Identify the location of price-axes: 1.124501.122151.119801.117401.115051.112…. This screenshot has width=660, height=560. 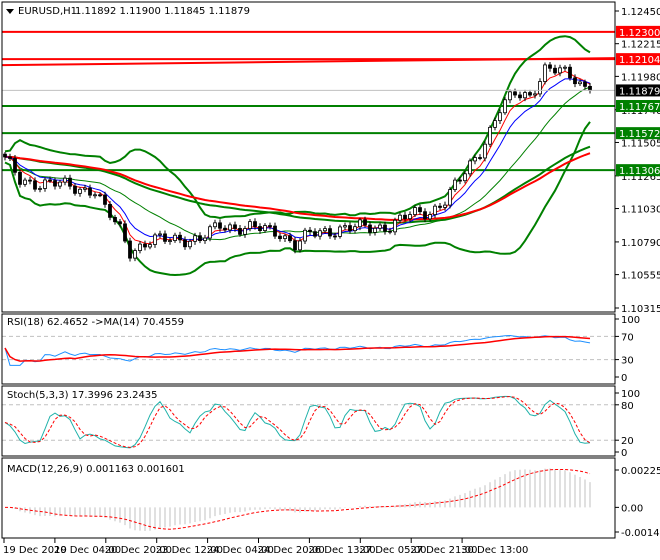
(637, 273).